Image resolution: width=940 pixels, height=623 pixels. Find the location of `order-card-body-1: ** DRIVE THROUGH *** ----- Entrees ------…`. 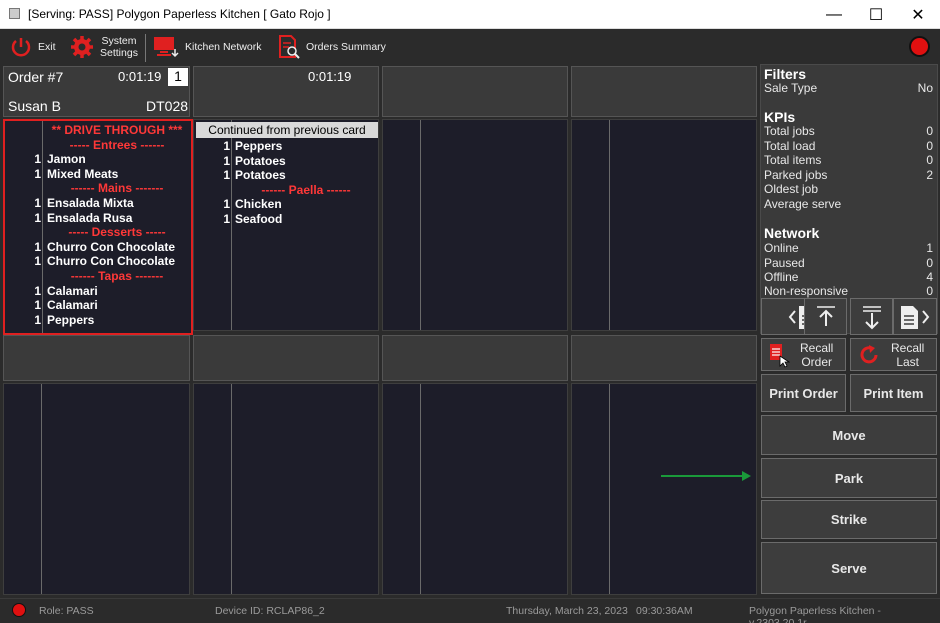

order-card-body-1: ** DRIVE THROUGH *** ----- Entrees ------… is located at coordinates (98, 227).